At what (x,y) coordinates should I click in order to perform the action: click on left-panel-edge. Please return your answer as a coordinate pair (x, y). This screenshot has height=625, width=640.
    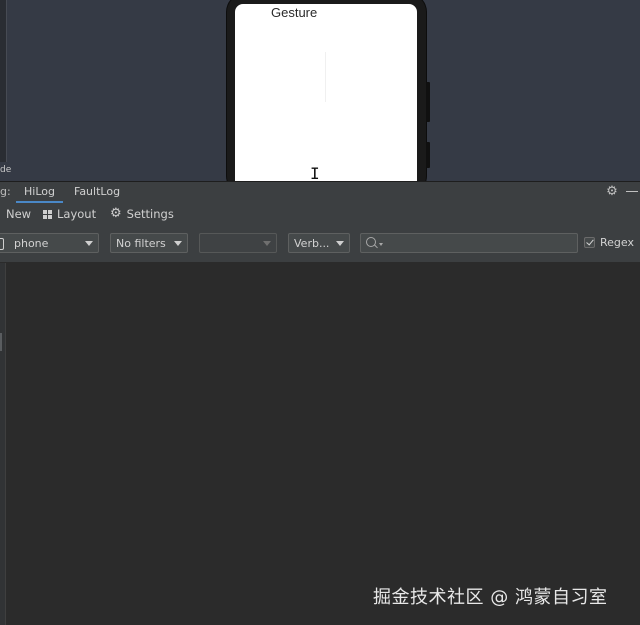
    Looking at the image, I should click on (3, 81).